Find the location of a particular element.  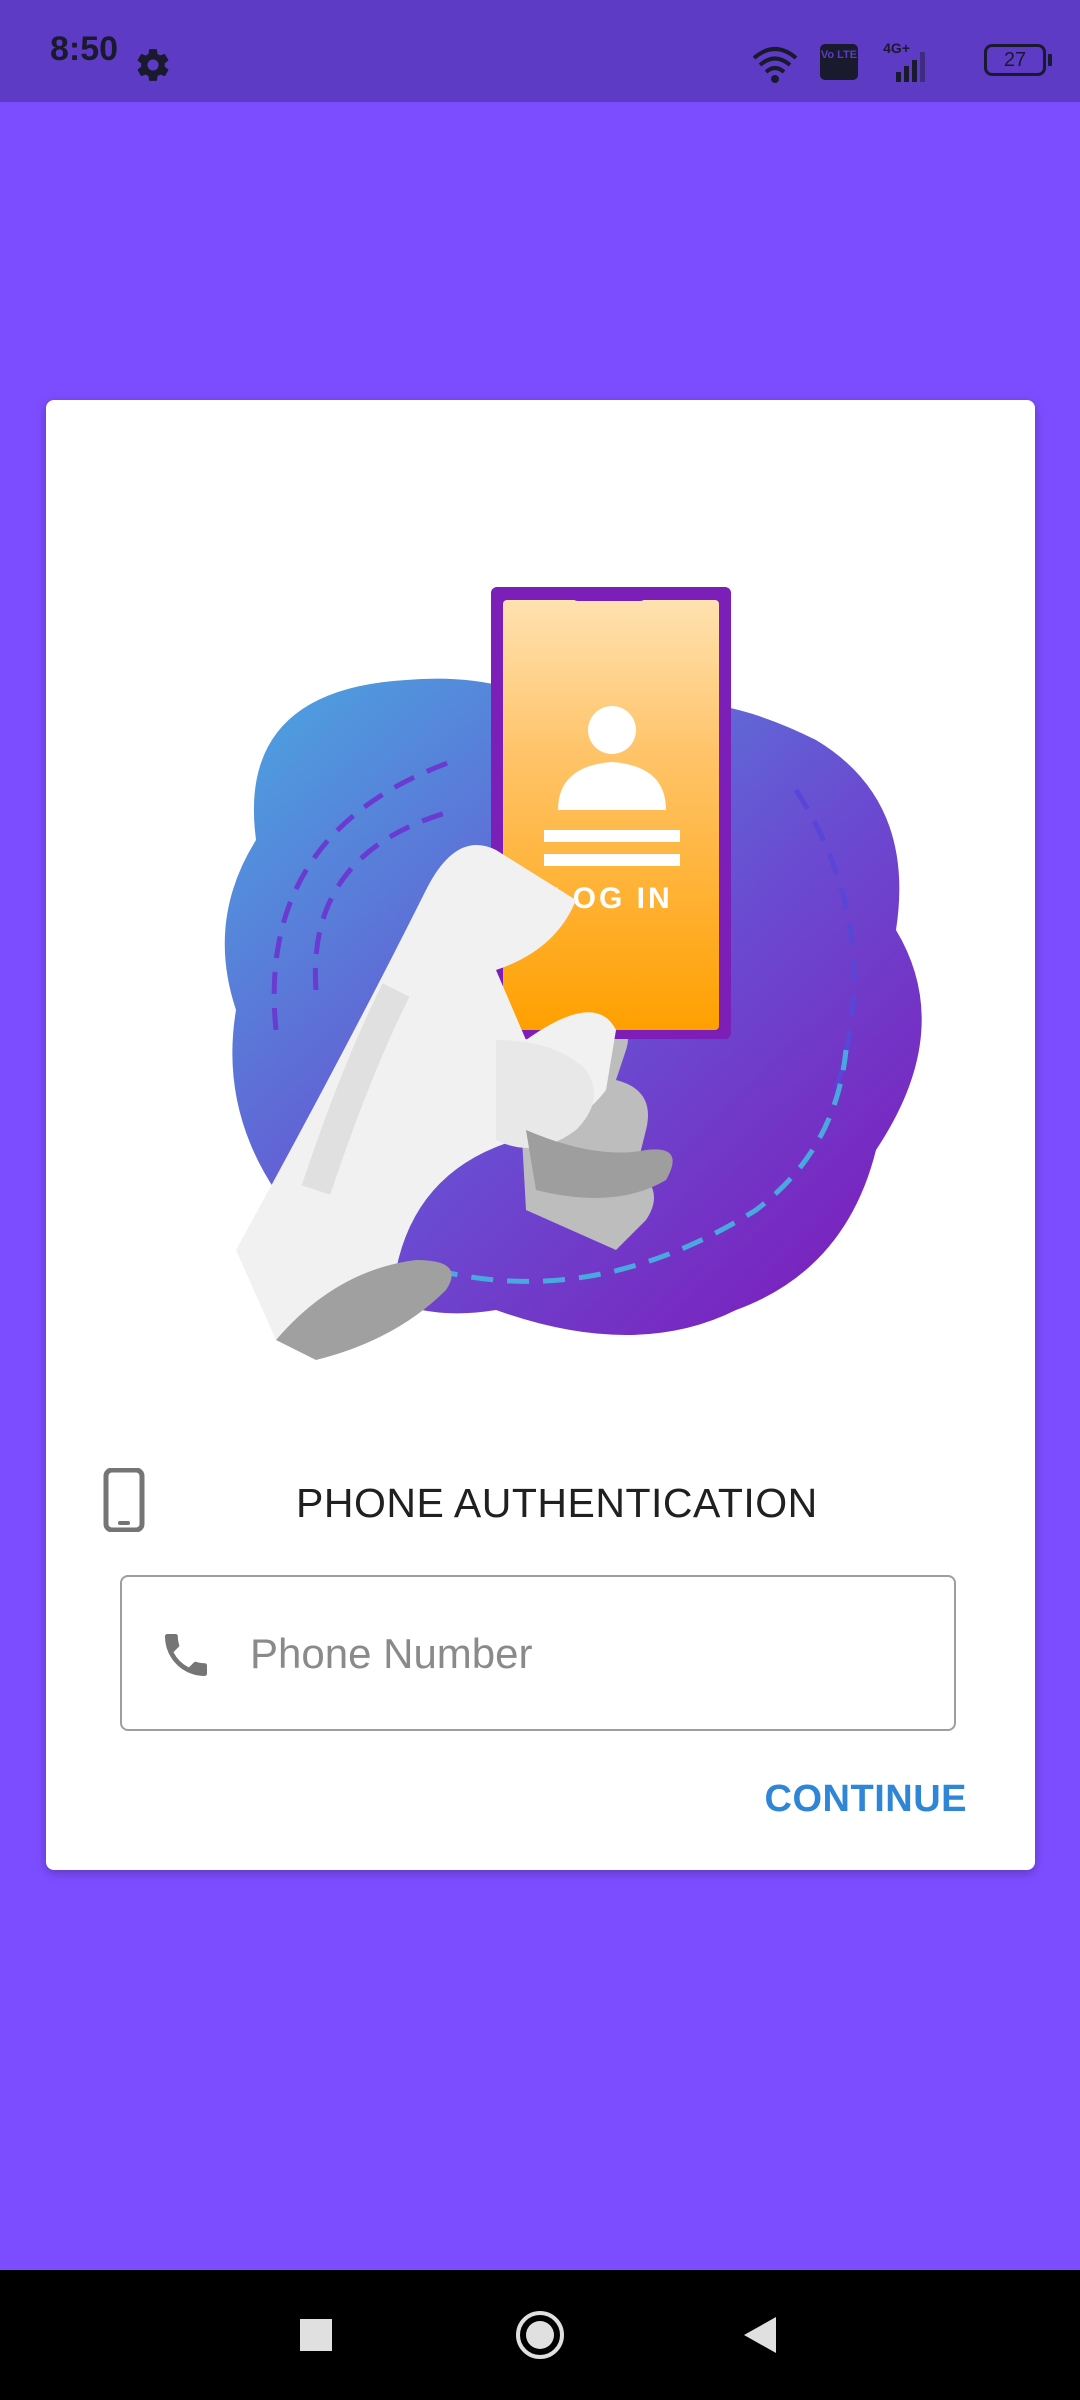

battery-icon: 27 is located at coordinates (1015, 60).